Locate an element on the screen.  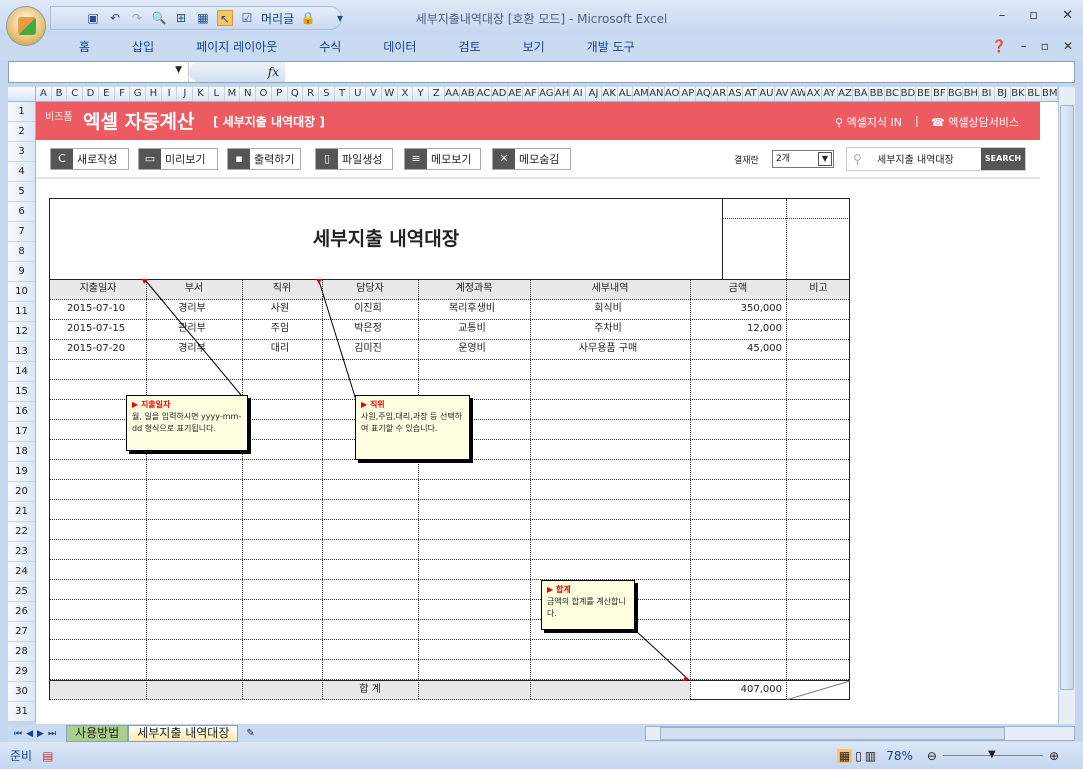
ribbon-restore-button: ▫ is located at coordinates (1045, 46).